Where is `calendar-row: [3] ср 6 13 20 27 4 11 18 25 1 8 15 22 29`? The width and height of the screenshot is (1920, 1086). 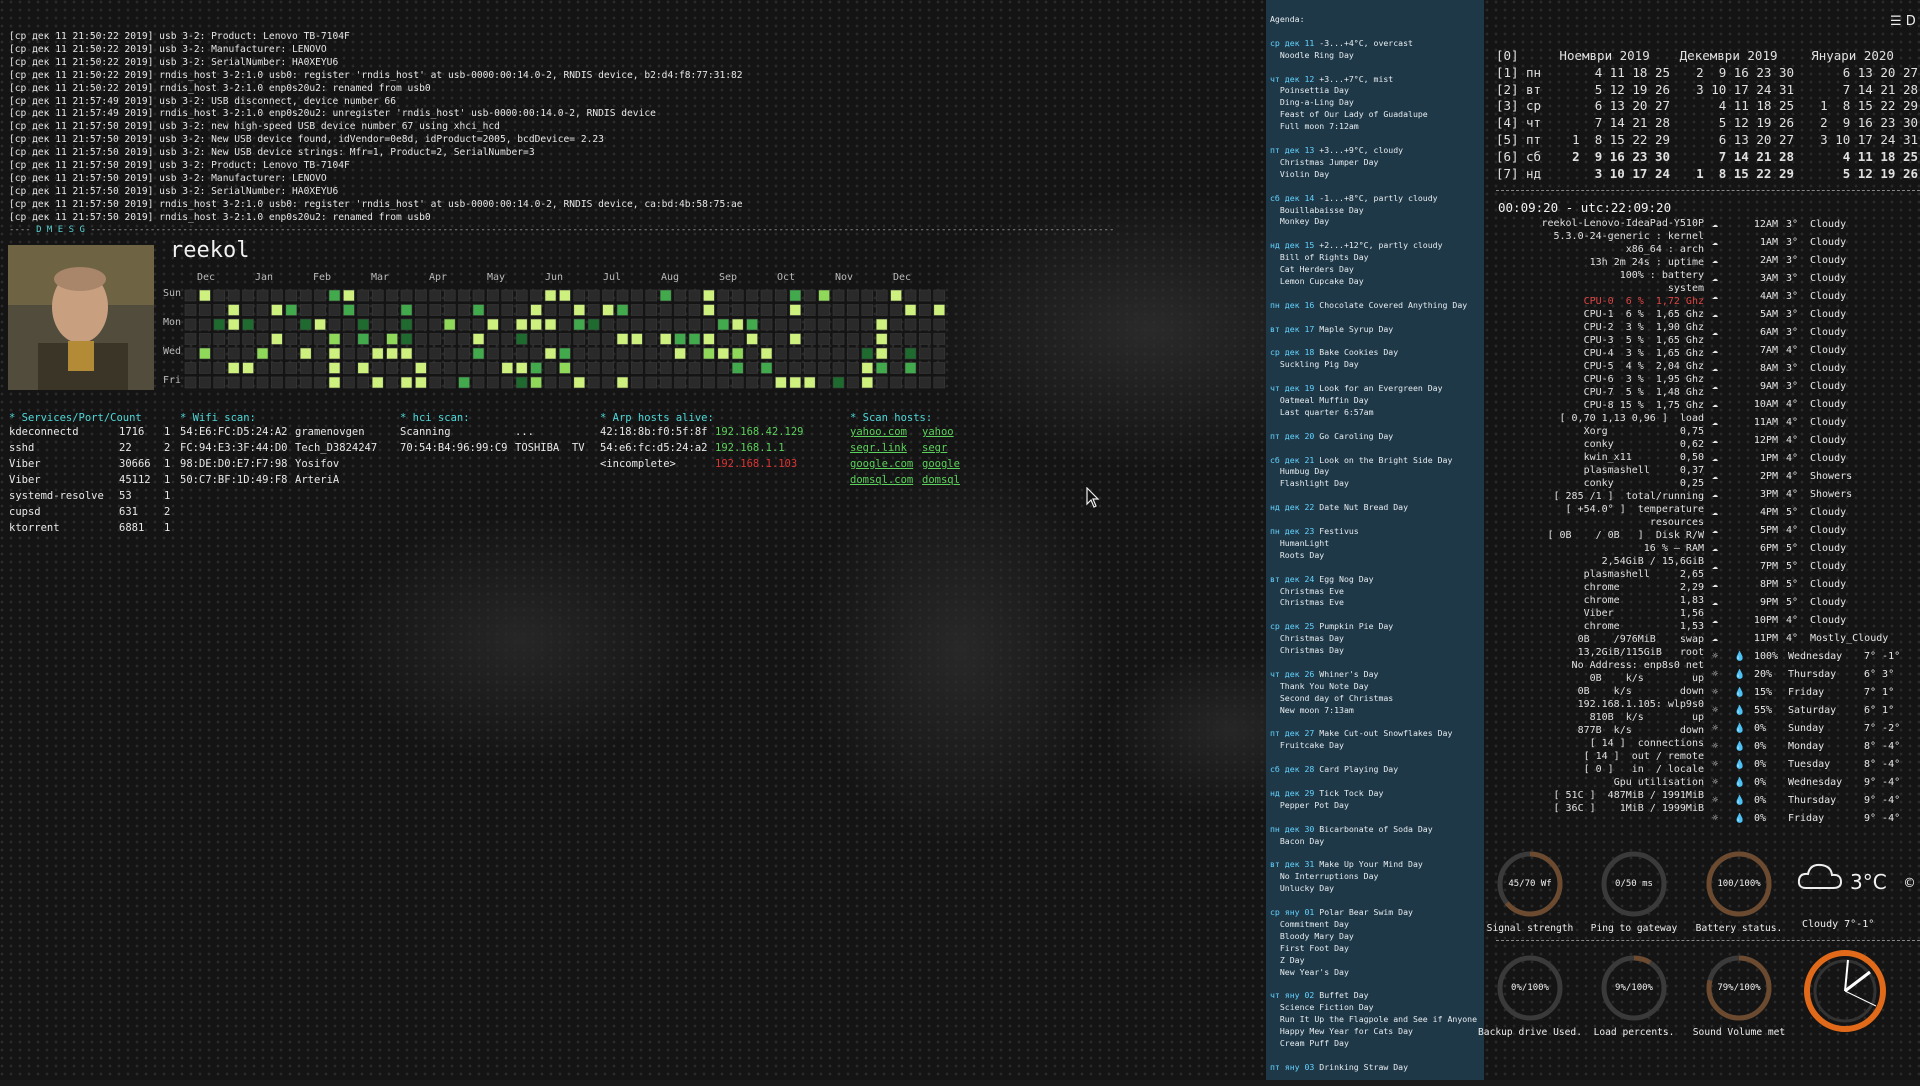
calendar-row: [3] ср 6 13 20 27 4 11 18 25 1 8 15 22 29 is located at coordinates (1708, 106).